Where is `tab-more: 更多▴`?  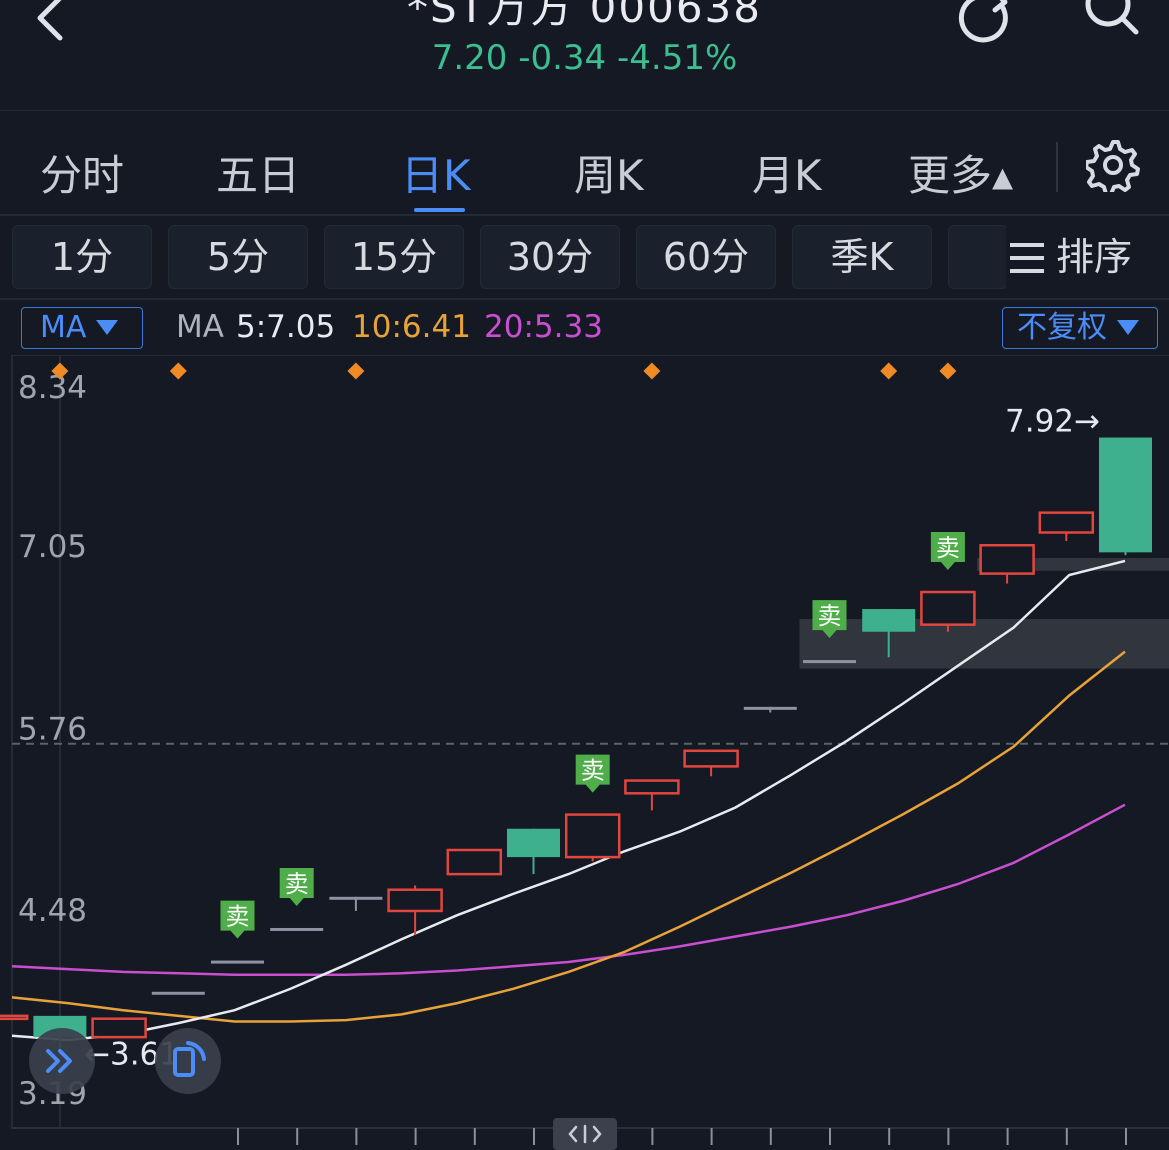
tab-more: 更多▴ is located at coordinates (960, 172).